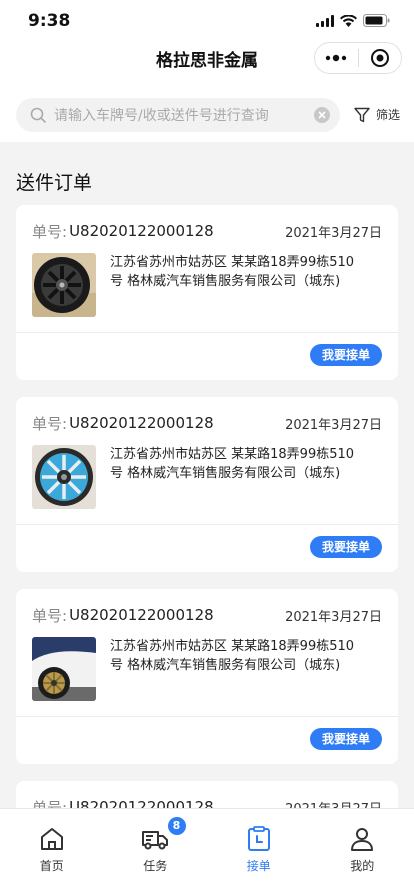 The width and height of the screenshot is (414, 896). I want to click on black-wheel-image, so click(64, 285).